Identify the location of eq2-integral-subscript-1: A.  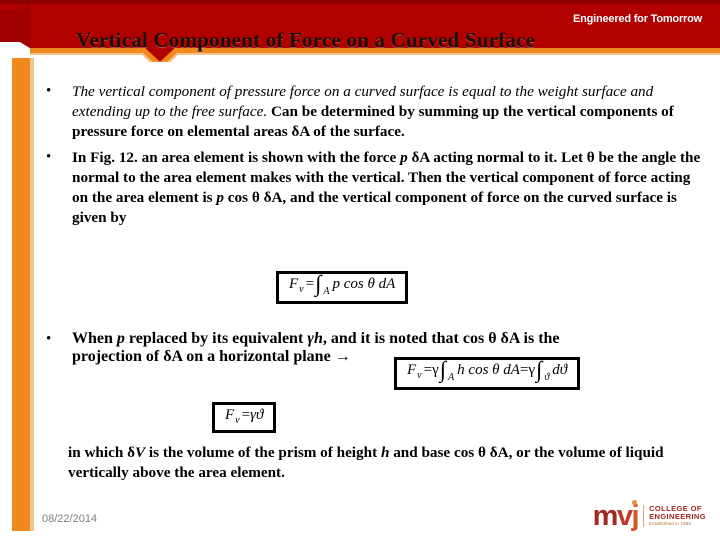
(451, 377).